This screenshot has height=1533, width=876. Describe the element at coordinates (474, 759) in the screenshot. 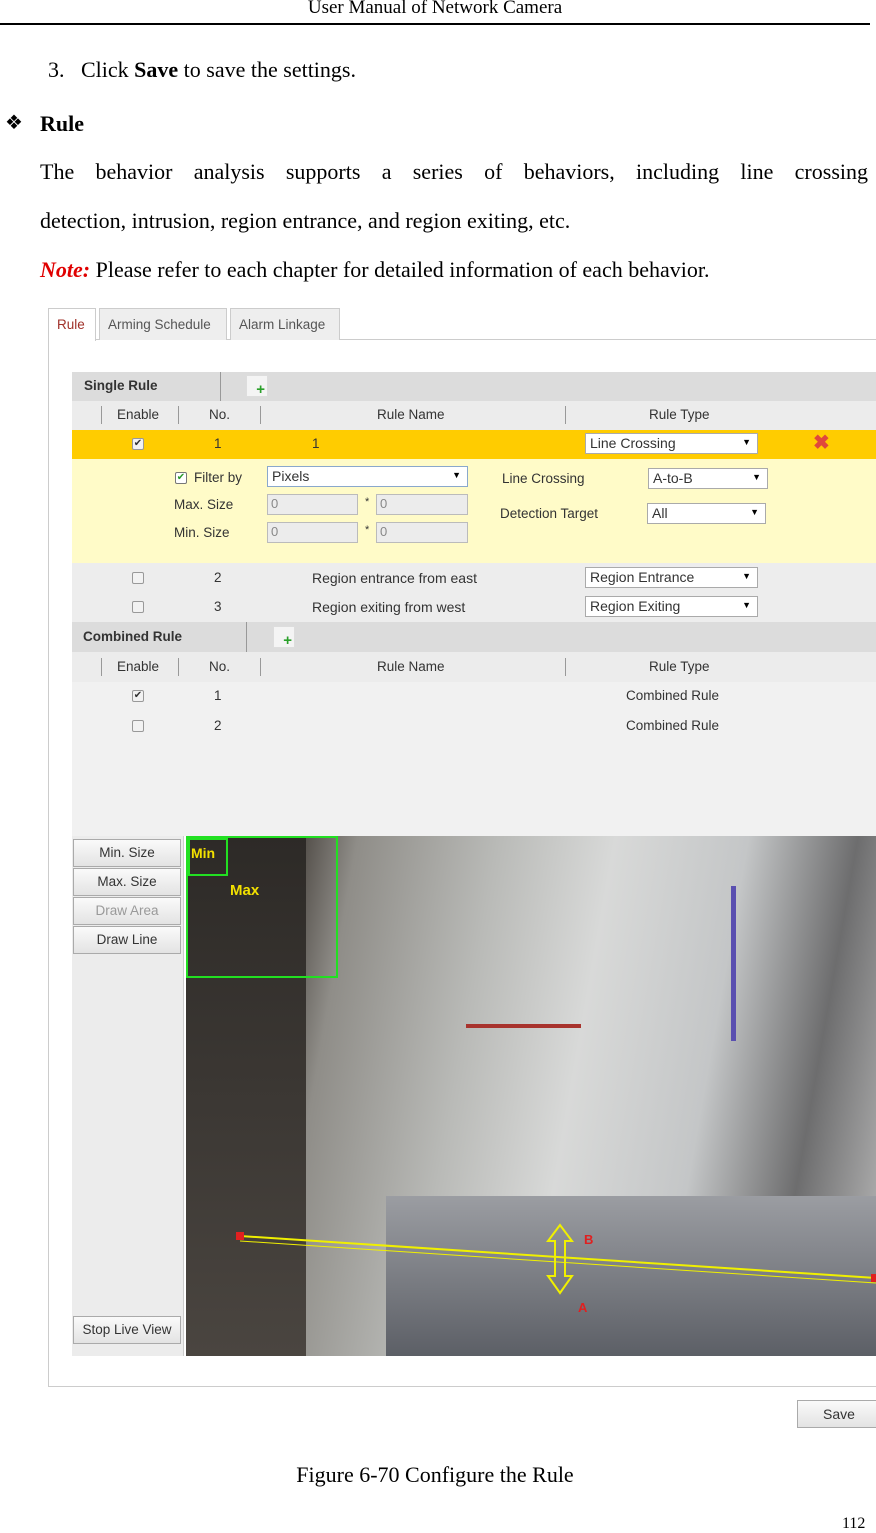

I see `combined-rule-list` at that location.